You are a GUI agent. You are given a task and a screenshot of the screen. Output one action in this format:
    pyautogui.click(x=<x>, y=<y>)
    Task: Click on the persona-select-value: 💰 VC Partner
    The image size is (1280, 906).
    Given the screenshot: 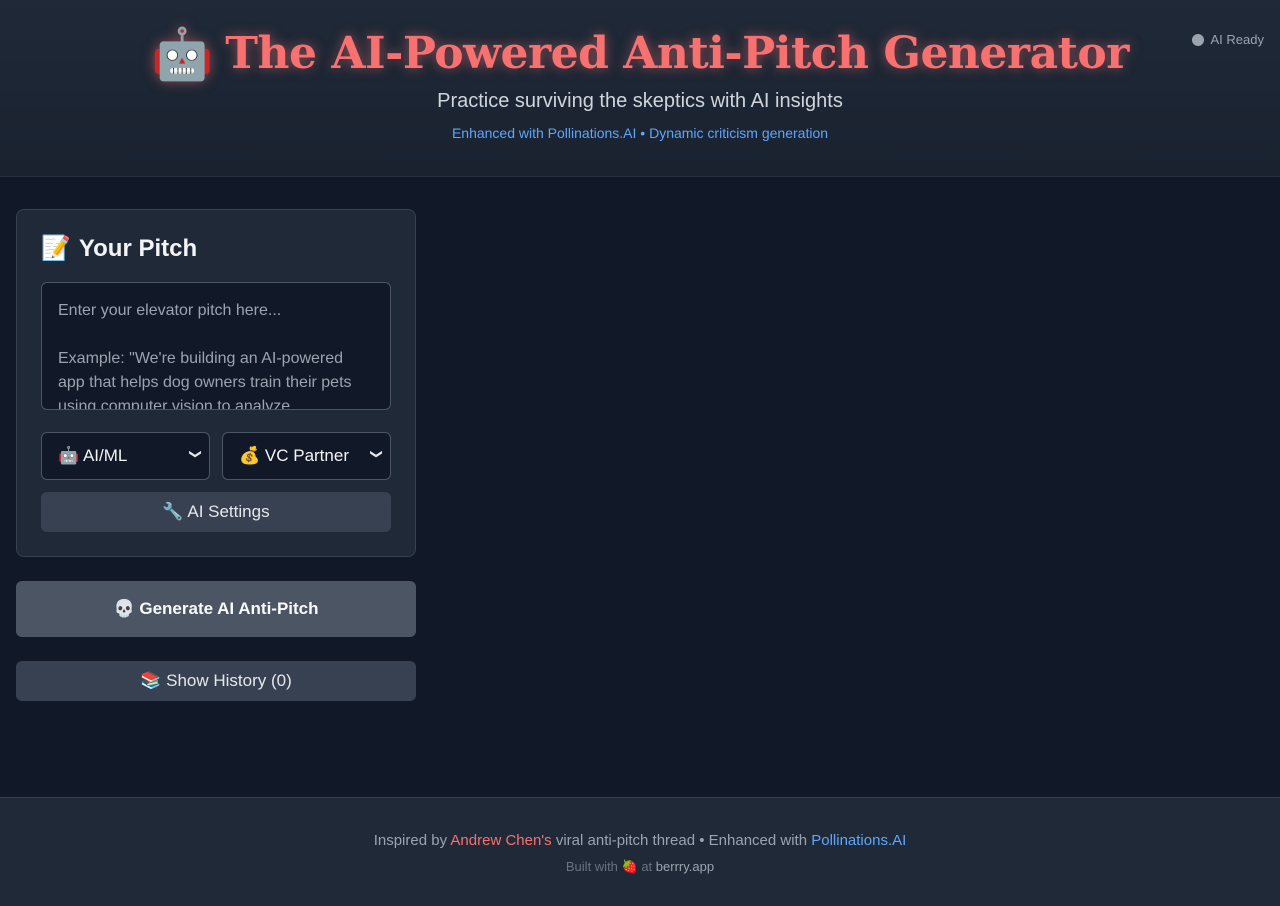 What is the action you would take?
    pyautogui.click(x=294, y=455)
    